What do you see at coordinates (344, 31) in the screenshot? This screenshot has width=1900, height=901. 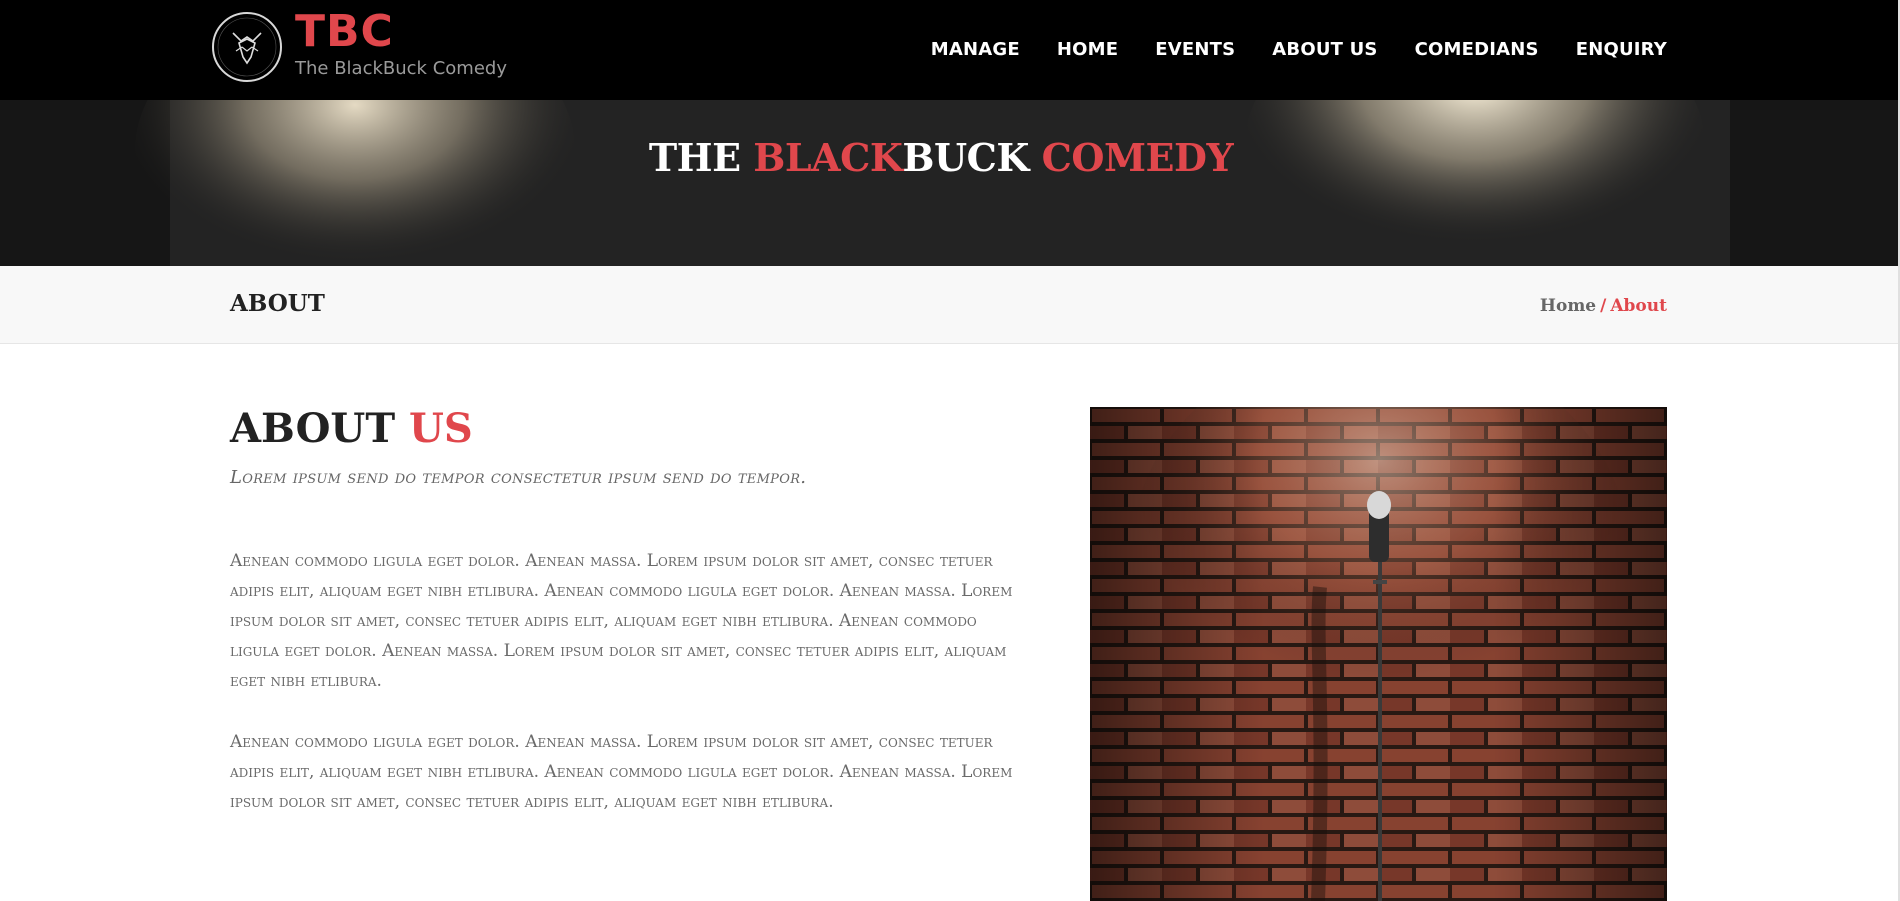 I see `brand-title: TBC` at bounding box center [344, 31].